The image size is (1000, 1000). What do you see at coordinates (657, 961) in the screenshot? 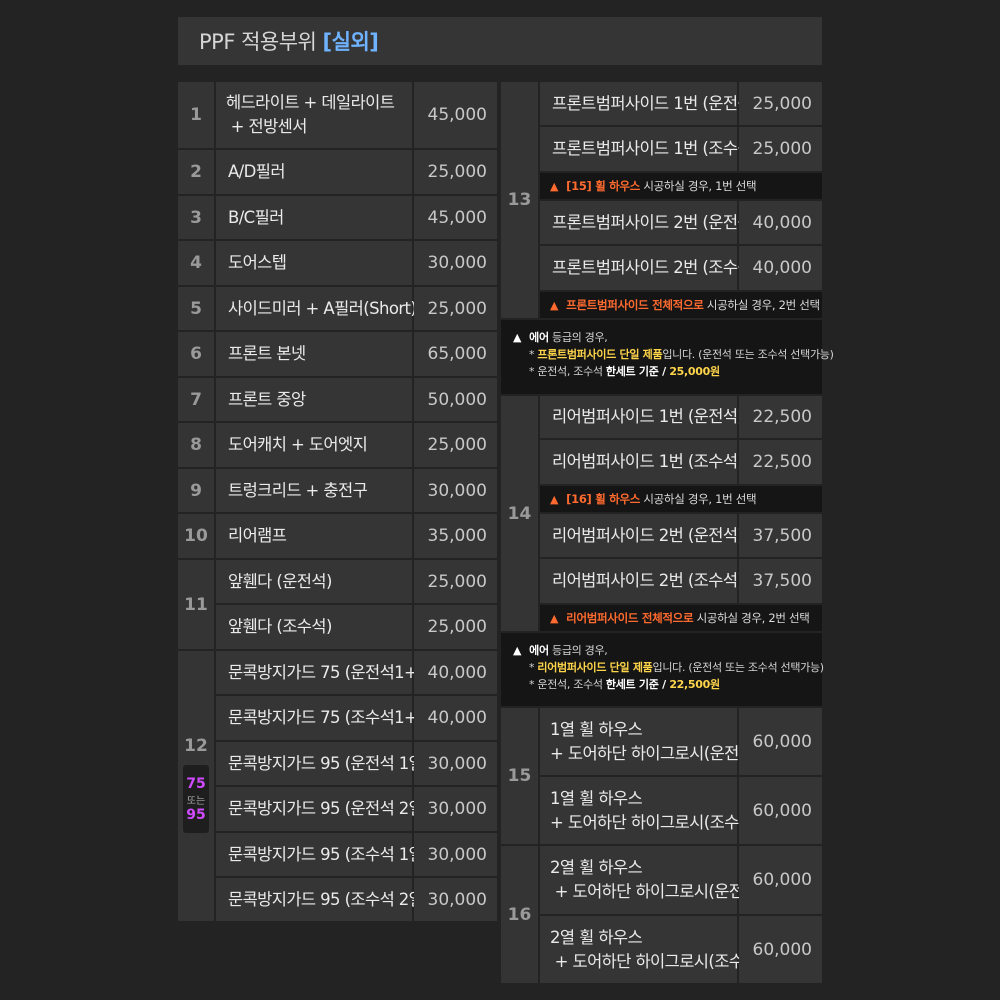
I see `item-name-line2: + 도어하단 하이그로시(조수석)` at bounding box center [657, 961].